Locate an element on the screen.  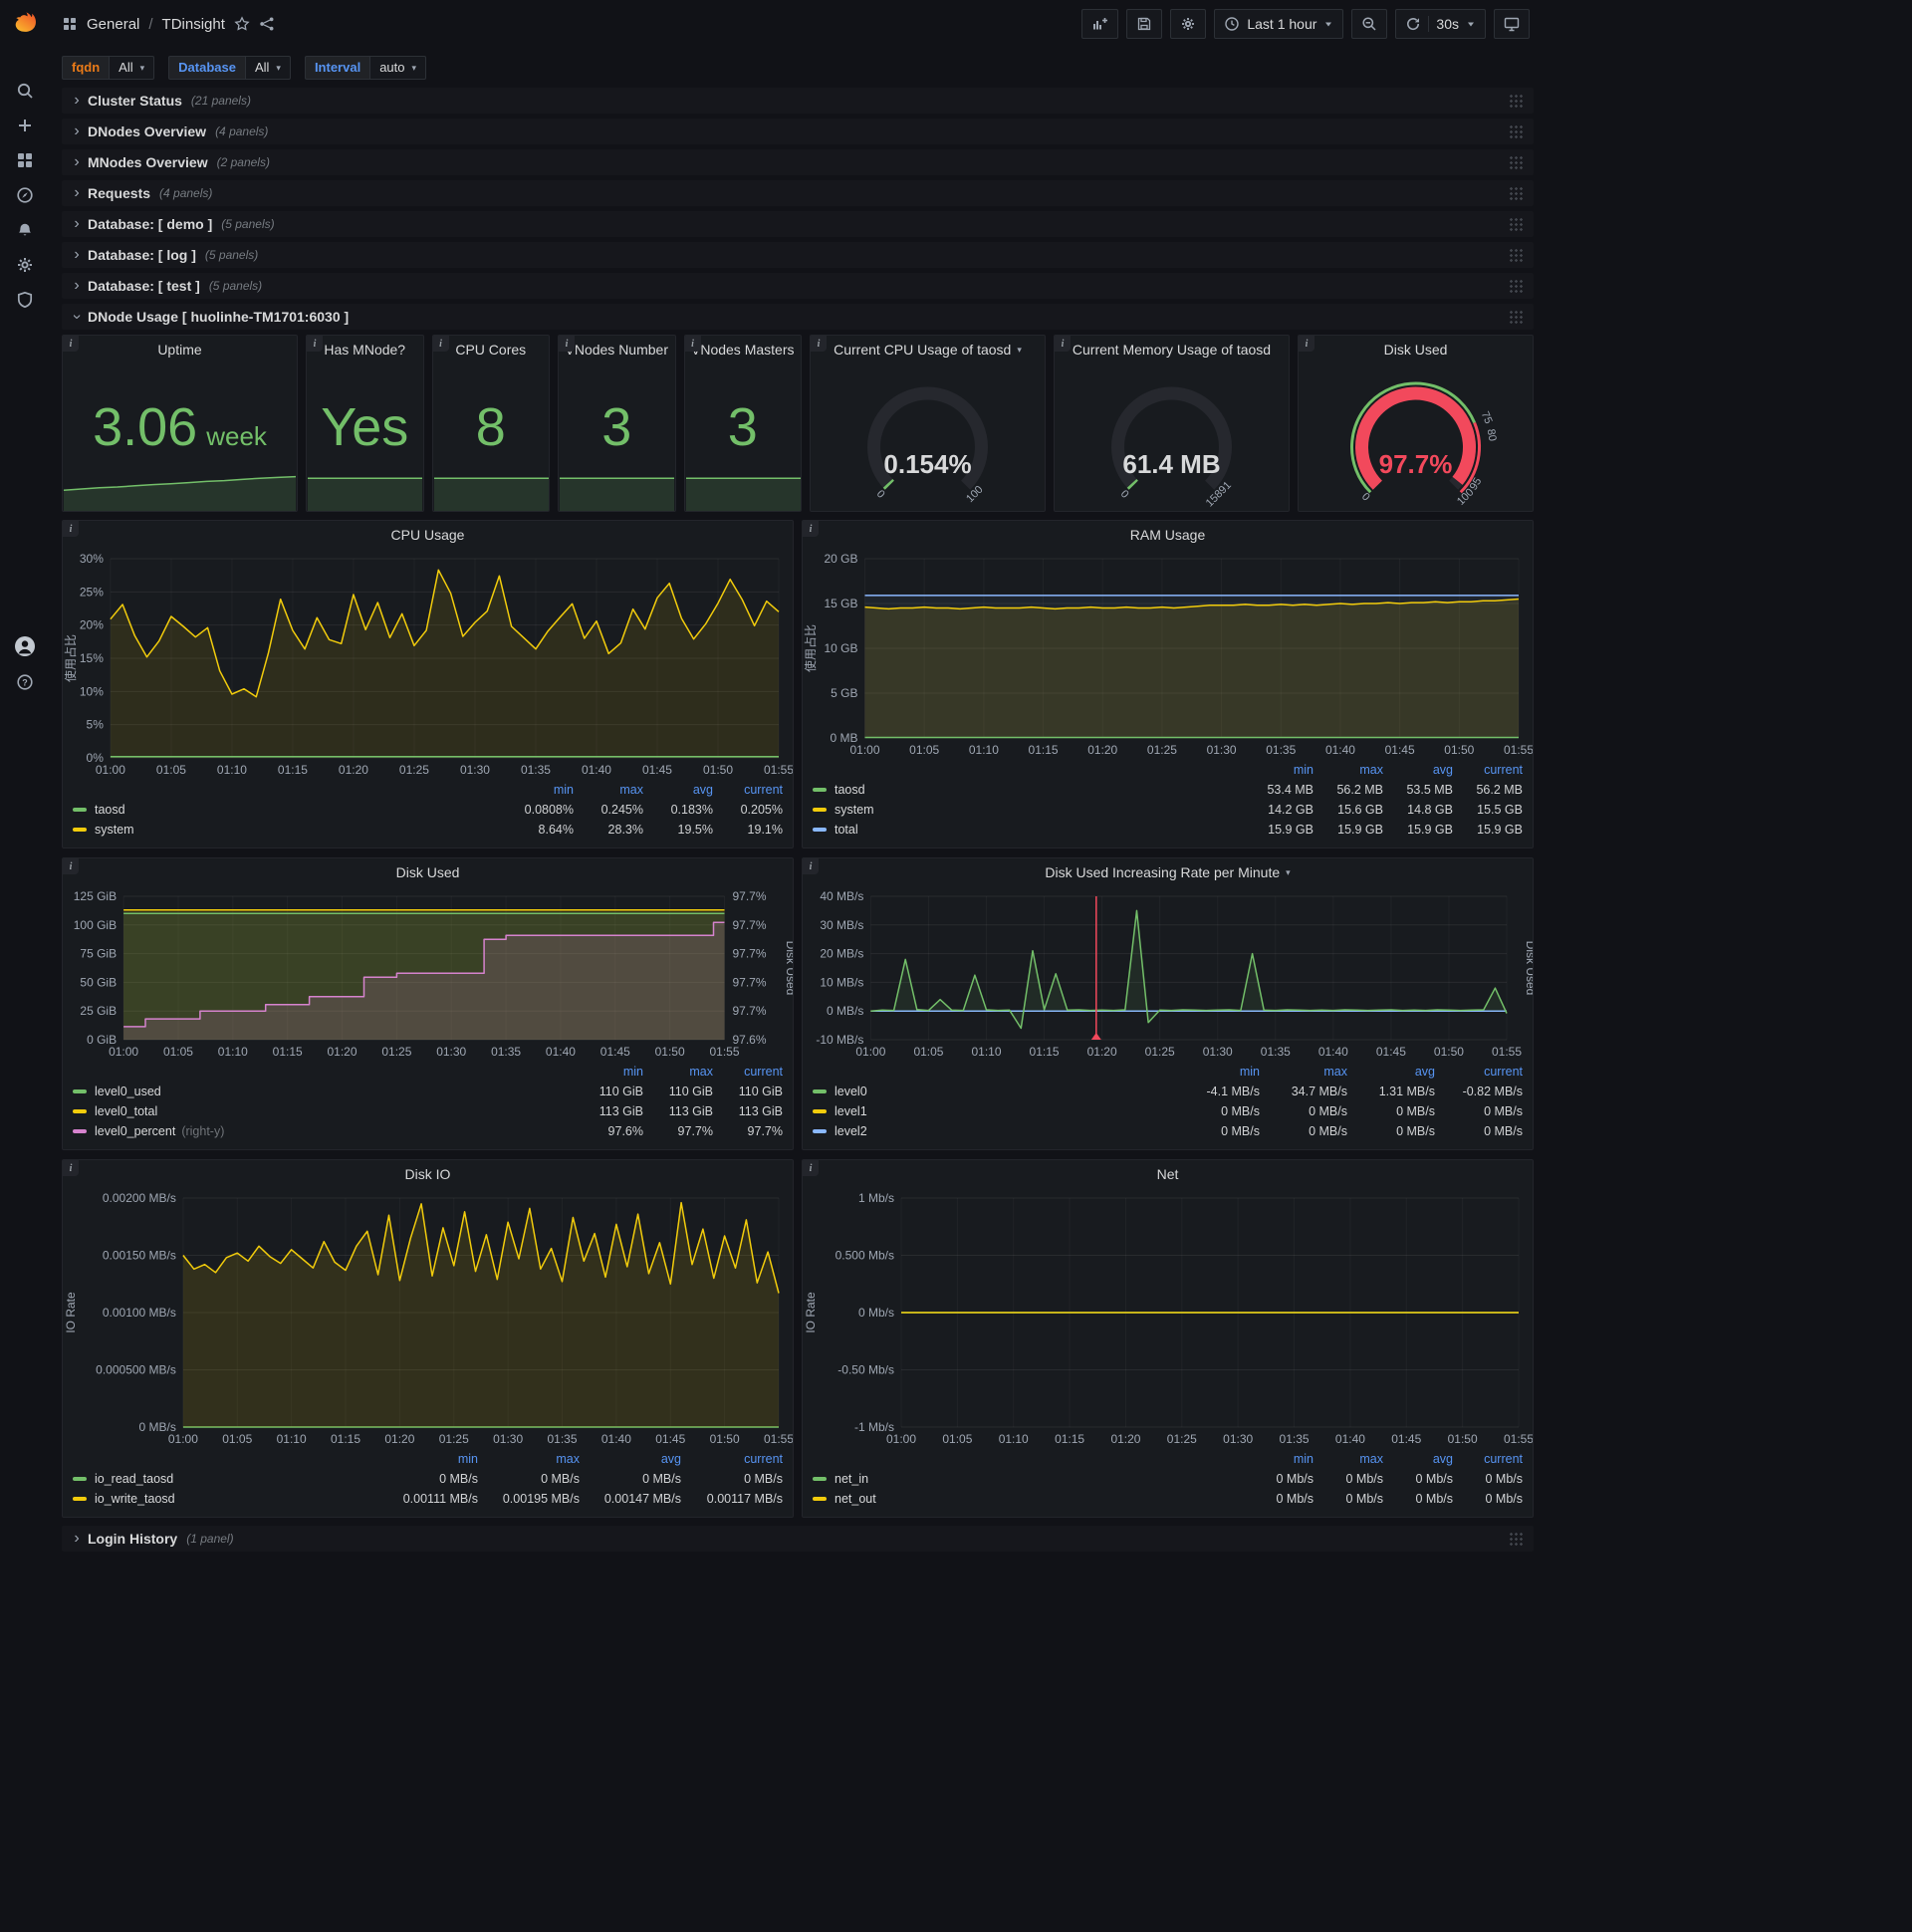
panel-title: Current CPU Usage of taosd ▾ is located at coordinates (928, 349).